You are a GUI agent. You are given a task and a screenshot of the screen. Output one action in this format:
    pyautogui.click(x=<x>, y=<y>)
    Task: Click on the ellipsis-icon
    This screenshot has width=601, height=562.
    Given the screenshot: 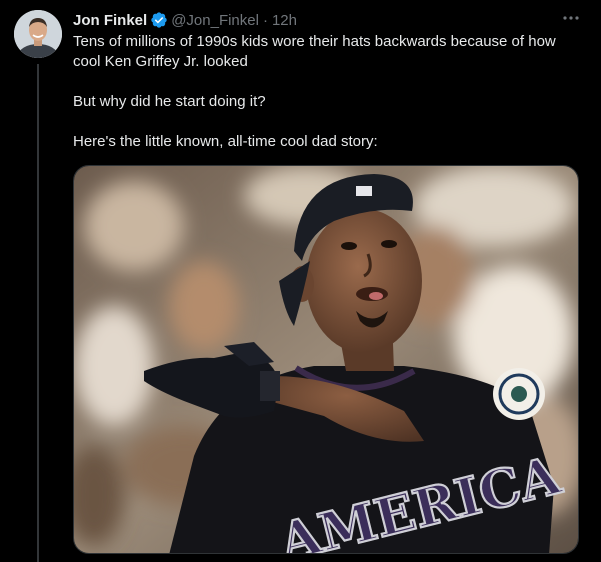 What is the action you would take?
    pyautogui.click(x=571, y=18)
    